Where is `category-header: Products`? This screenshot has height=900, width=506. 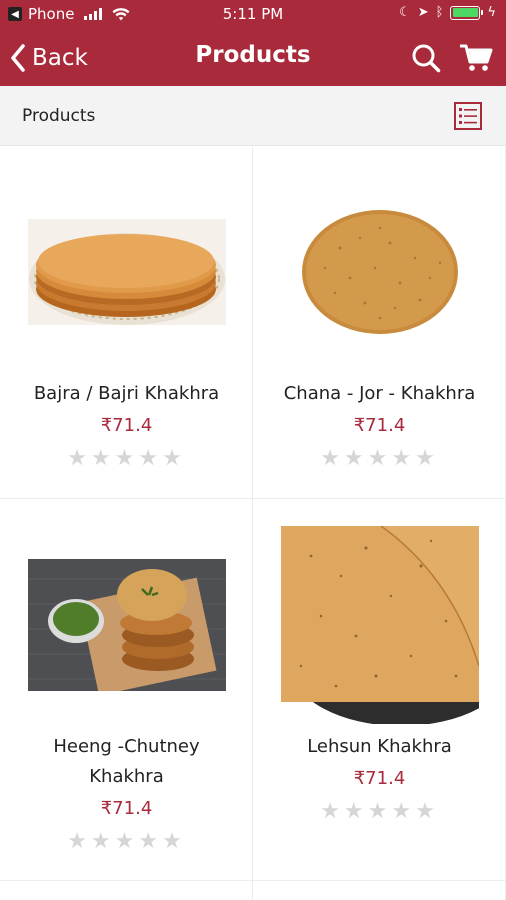 category-header: Products is located at coordinates (253, 116).